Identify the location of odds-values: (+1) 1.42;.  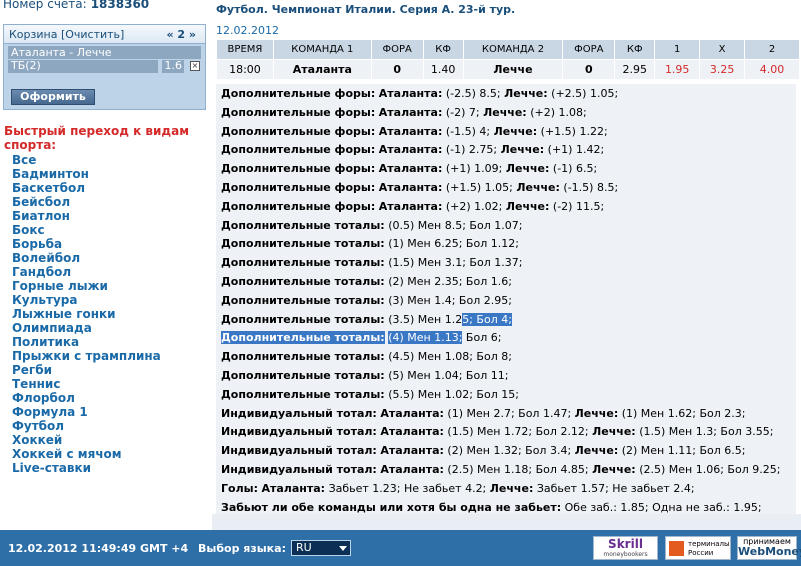
(576, 149).